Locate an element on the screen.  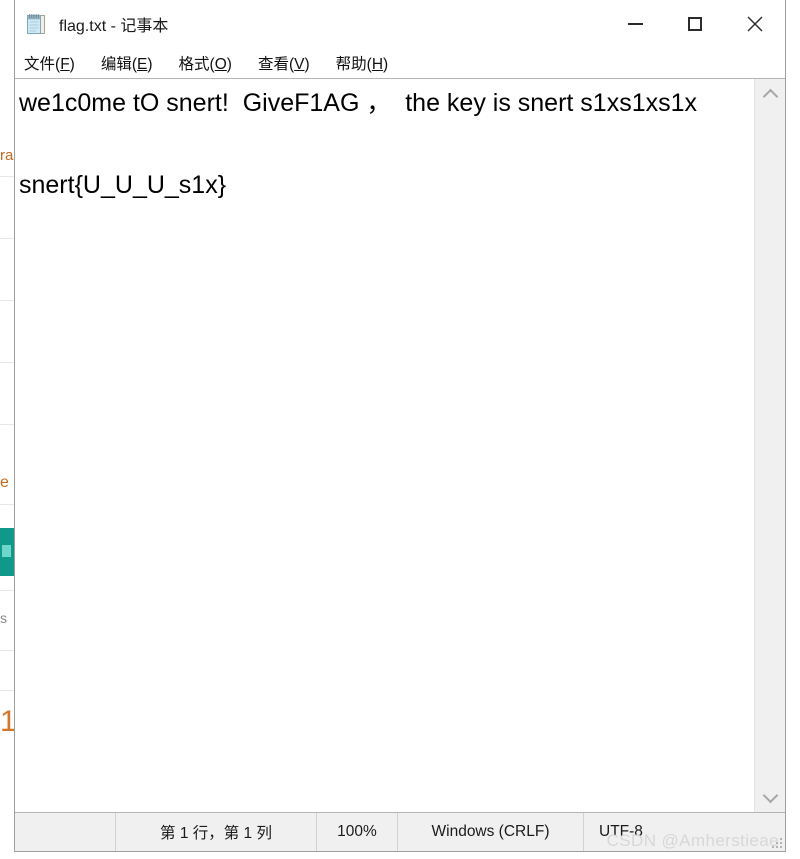
maximize-button is located at coordinates (695, 23).